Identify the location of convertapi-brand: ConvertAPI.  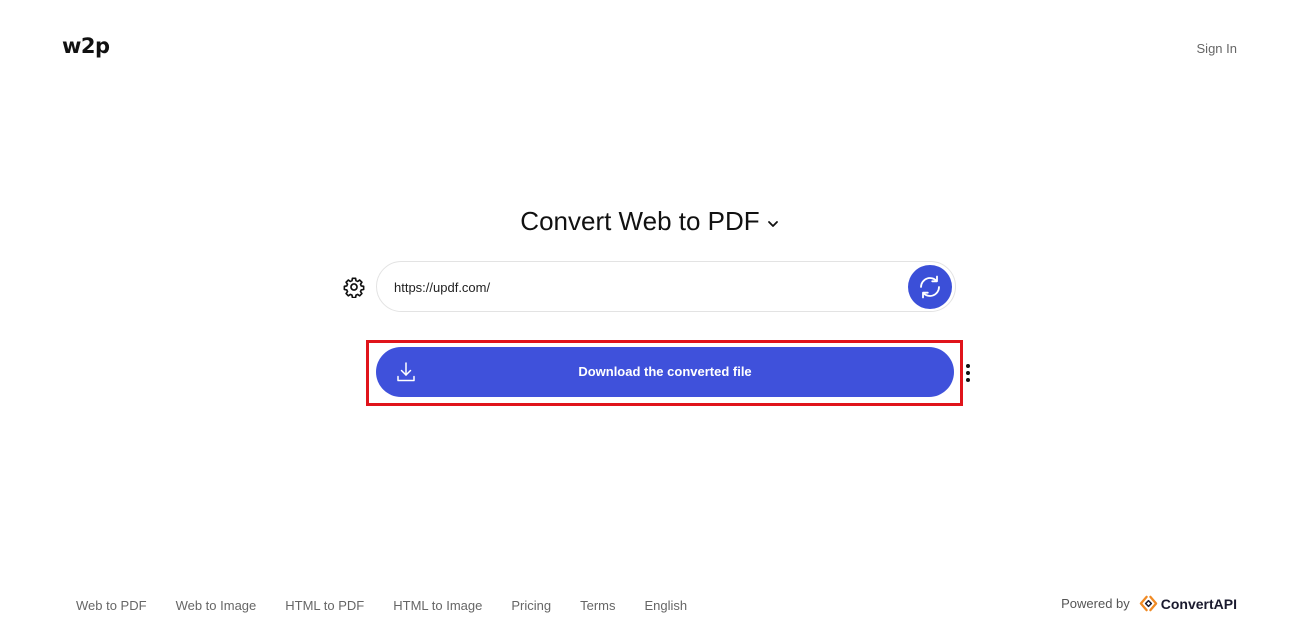
(1198, 603).